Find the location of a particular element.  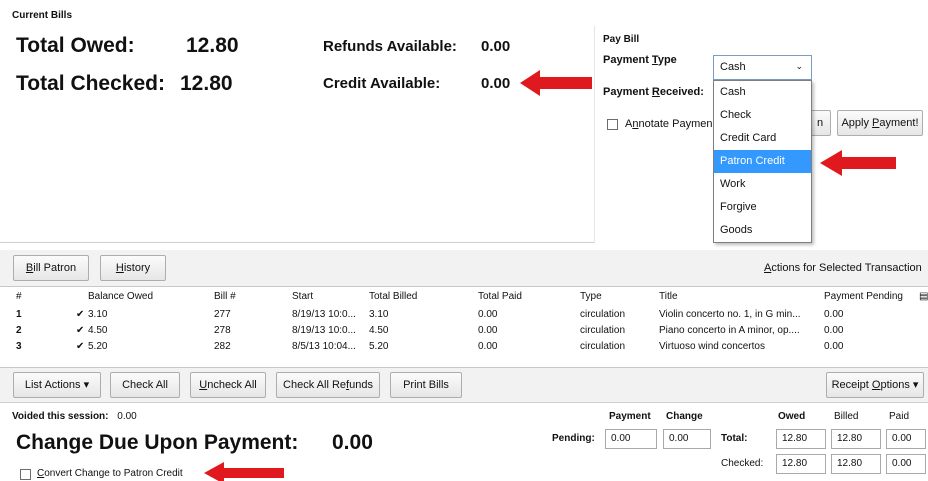

change-due-value: 0.00 is located at coordinates (352, 442).